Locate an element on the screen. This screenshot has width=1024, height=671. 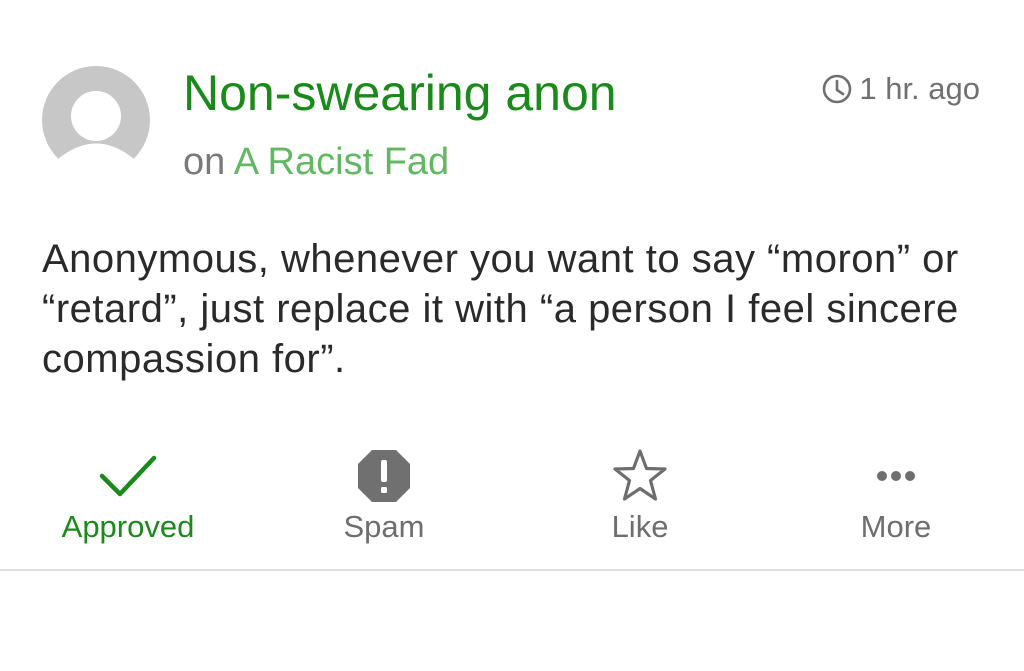
comment-time: 1 hr. ago is located at coordinates (900, 89).